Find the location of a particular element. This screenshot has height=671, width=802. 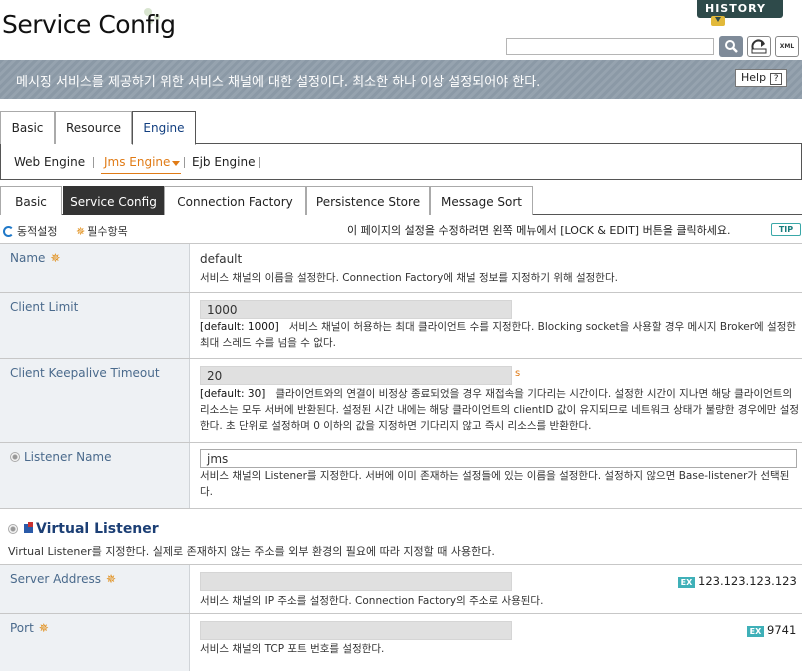

subnav-jms-engine: Jms Engine is located at coordinates (137, 162).